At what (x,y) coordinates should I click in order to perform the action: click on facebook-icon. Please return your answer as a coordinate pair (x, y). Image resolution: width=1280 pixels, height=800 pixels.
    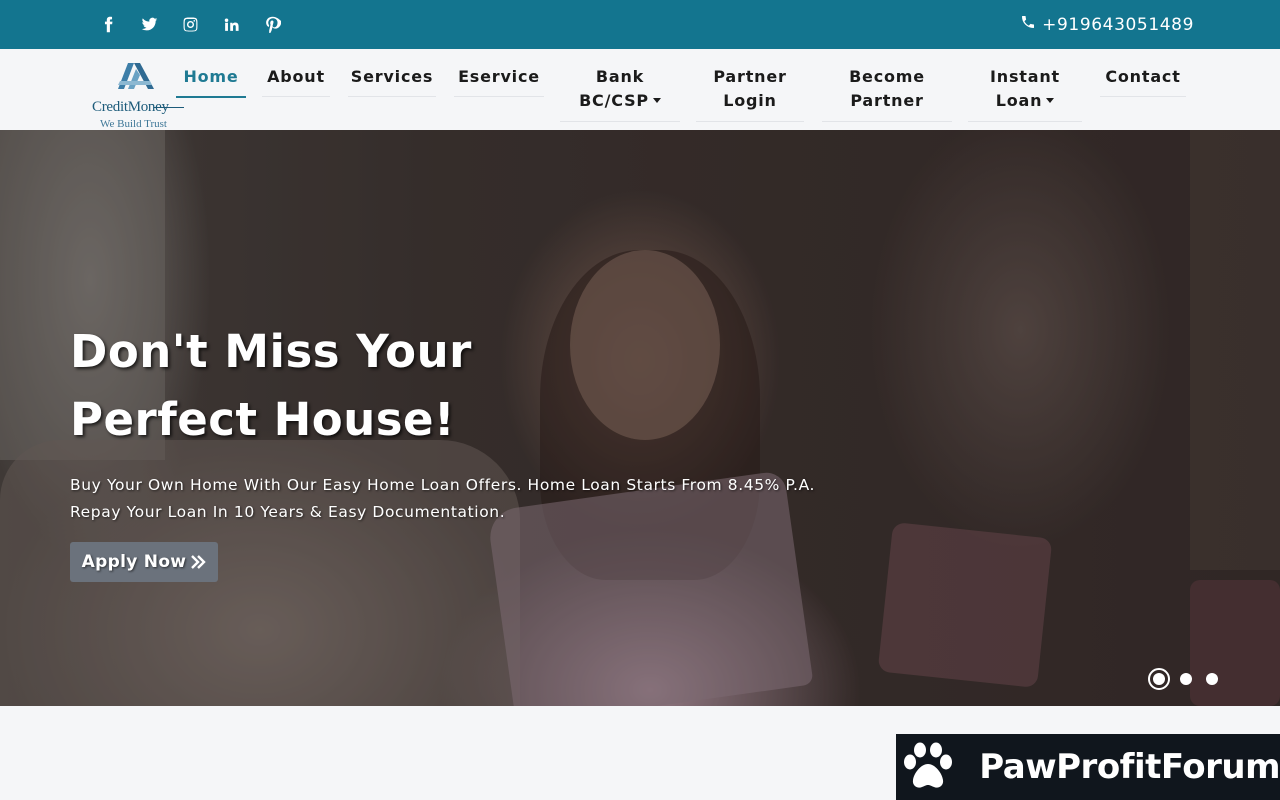
    Looking at the image, I should click on (108, 24).